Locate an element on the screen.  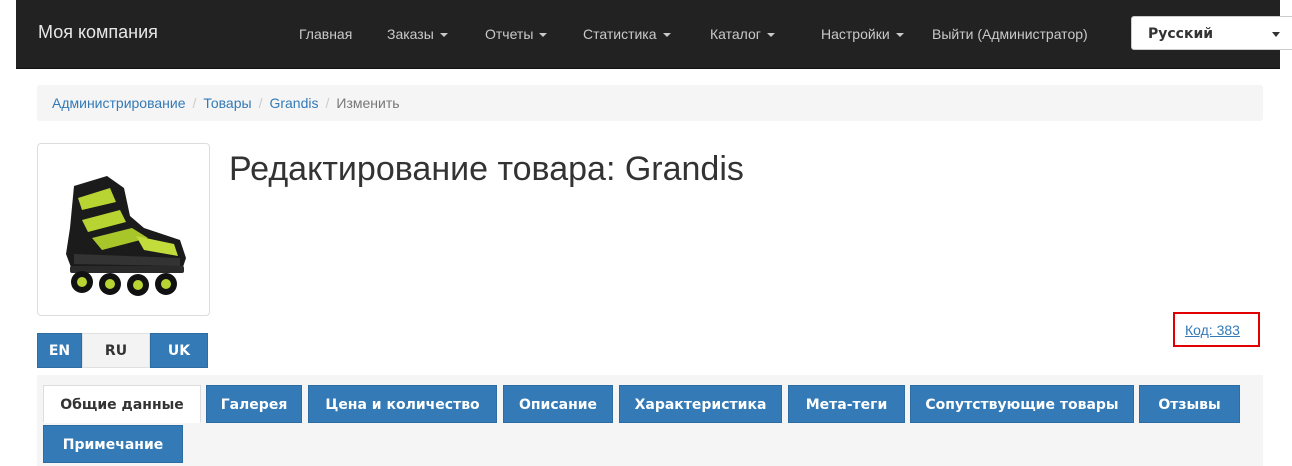
tab-related-products: Сопутствующие товары is located at coordinates (1022, 404).